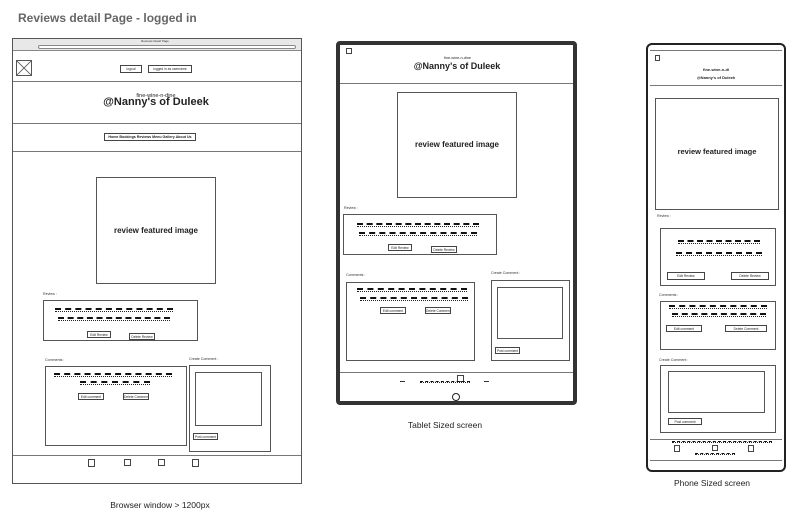  I want to click on tablet-caption: Tablet Sized screen, so click(445, 425).